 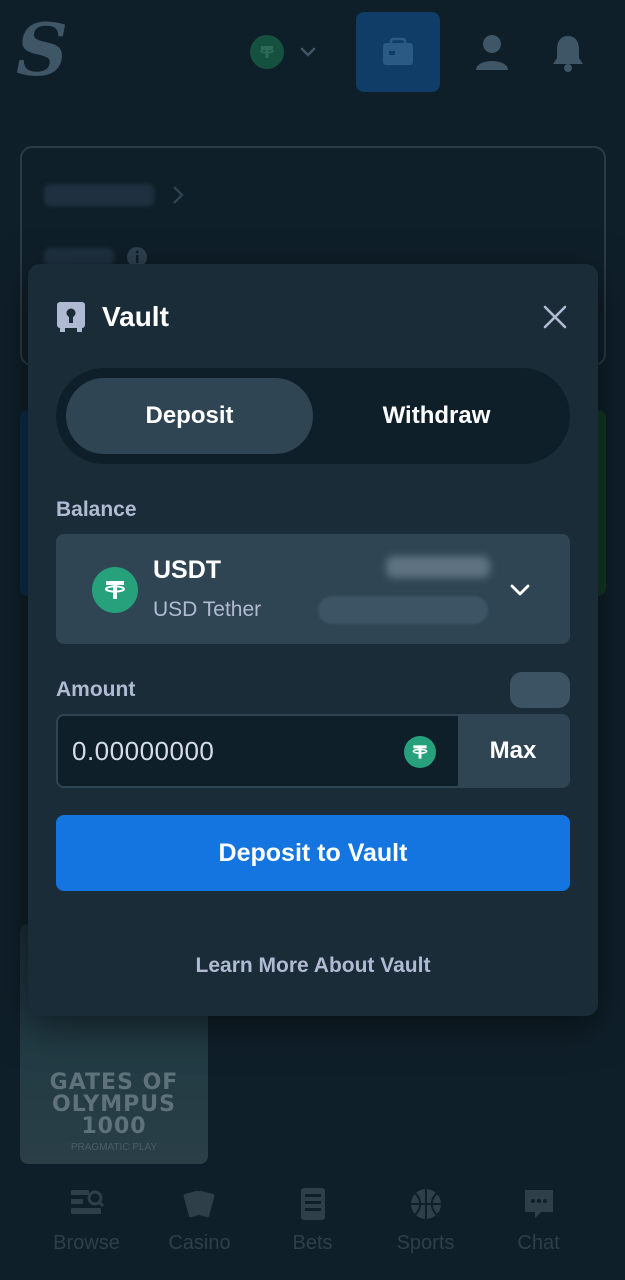 I want to click on bets-slip-icon, so click(x=312, y=1204).